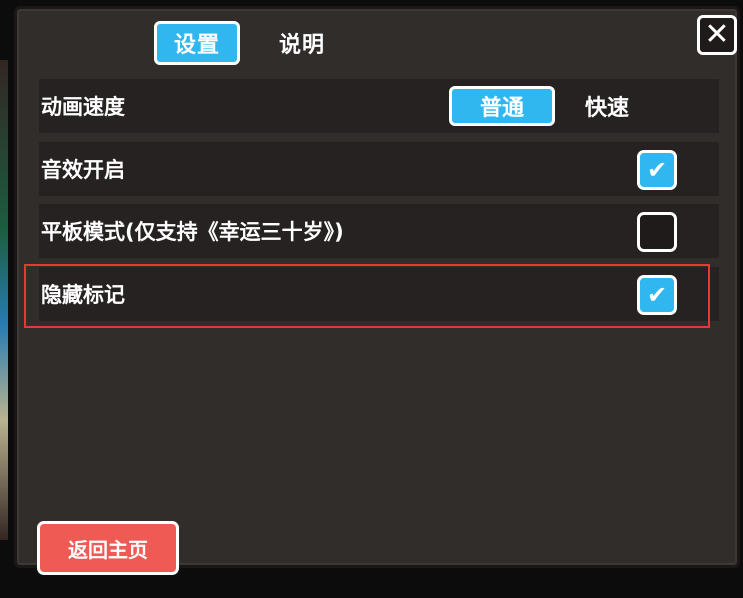 The height and width of the screenshot is (598, 743). What do you see at coordinates (502, 106) in the screenshot?
I see `speed-option-normal: 普通` at bounding box center [502, 106].